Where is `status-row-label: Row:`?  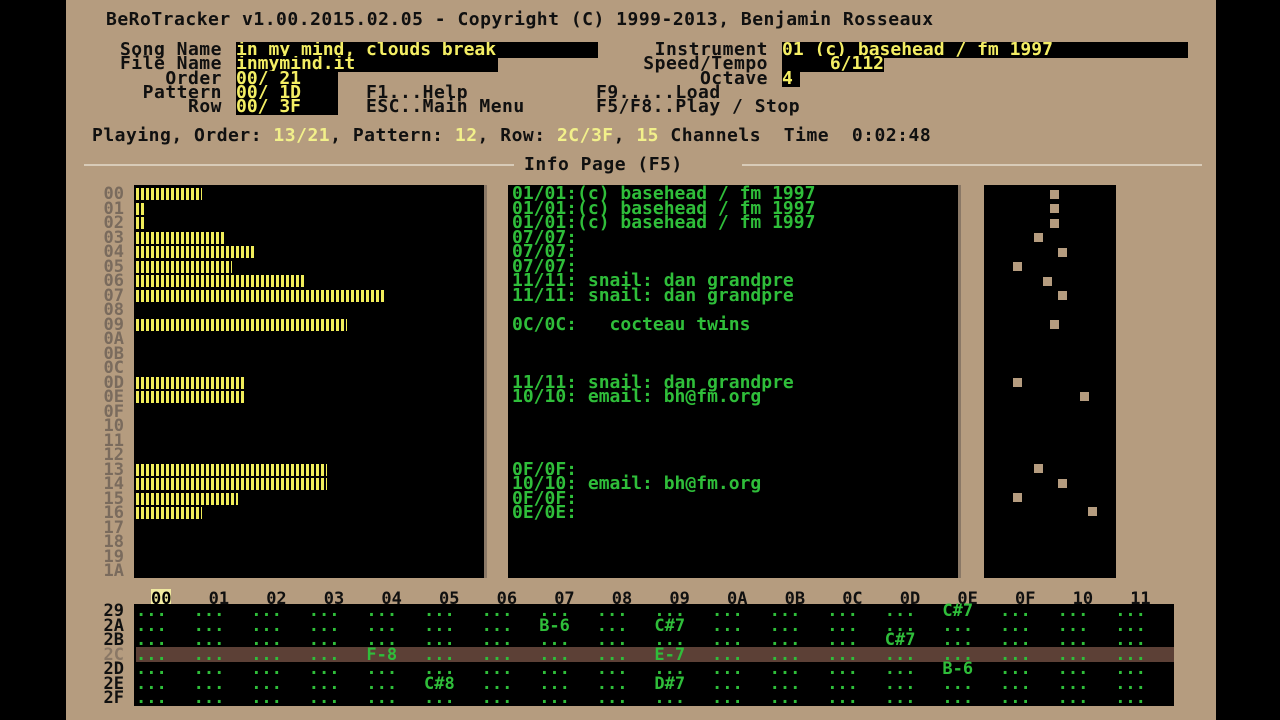
status-row-label: Row: is located at coordinates (523, 135).